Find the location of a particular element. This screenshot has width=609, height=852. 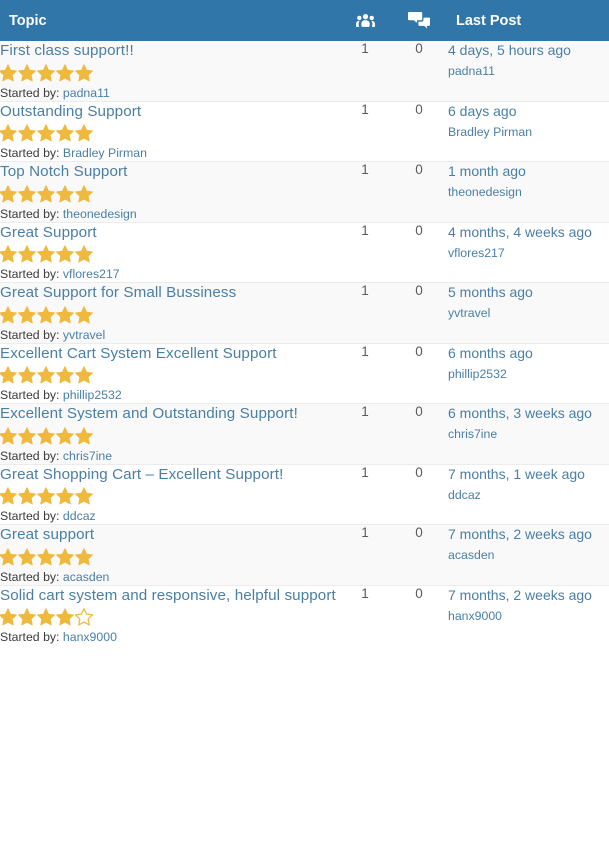

topic-title-link: Outstanding Support is located at coordinates (170, 112).